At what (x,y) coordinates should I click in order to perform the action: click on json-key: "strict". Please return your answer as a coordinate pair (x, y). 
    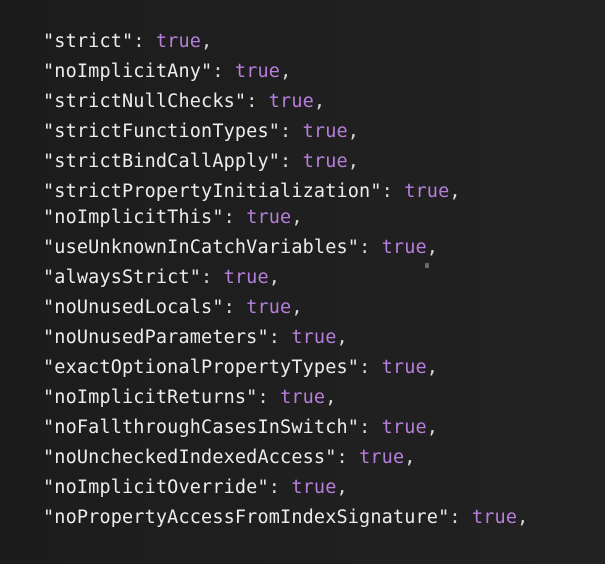
    Looking at the image, I should click on (88, 41).